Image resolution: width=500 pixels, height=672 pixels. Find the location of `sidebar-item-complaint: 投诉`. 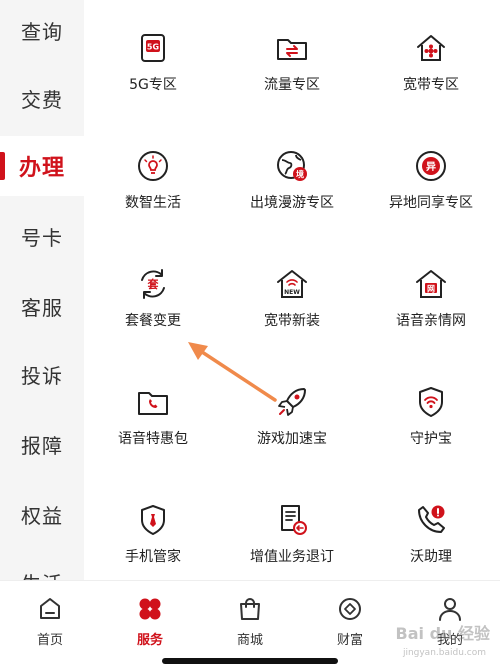

sidebar-item-complaint: 投诉 is located at coordinates (42, 374).